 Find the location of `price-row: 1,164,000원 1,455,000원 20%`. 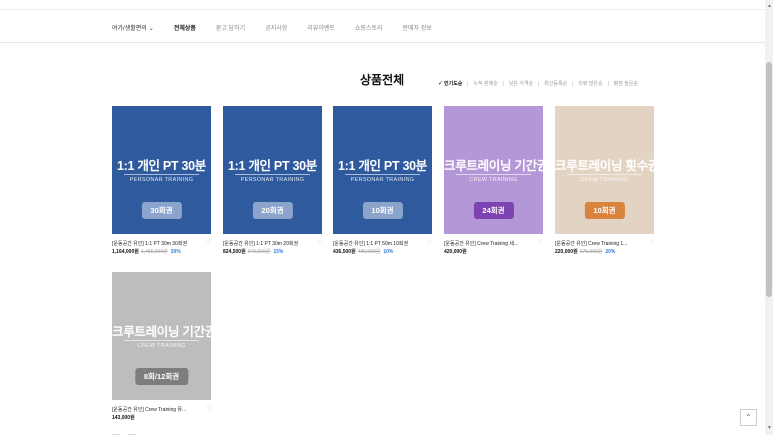

price-row: 1,164,000원 1,455,000원 20% is located at coordinates (161, 251).